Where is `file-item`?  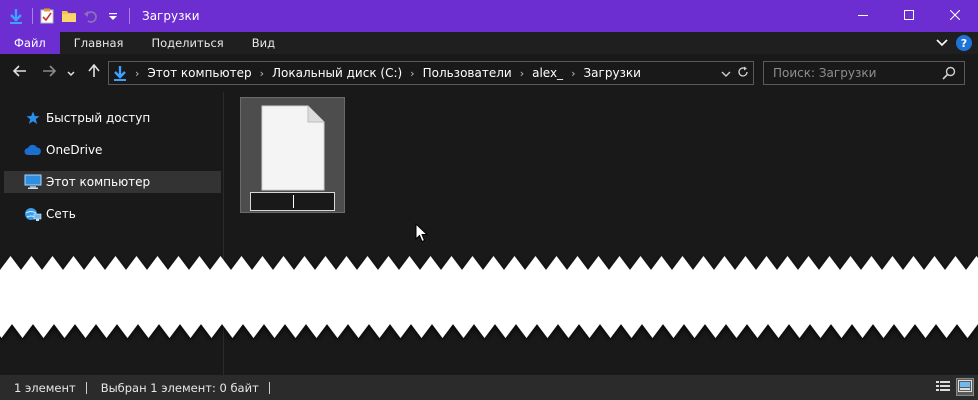
file-item is located at coordinates (292, 155).